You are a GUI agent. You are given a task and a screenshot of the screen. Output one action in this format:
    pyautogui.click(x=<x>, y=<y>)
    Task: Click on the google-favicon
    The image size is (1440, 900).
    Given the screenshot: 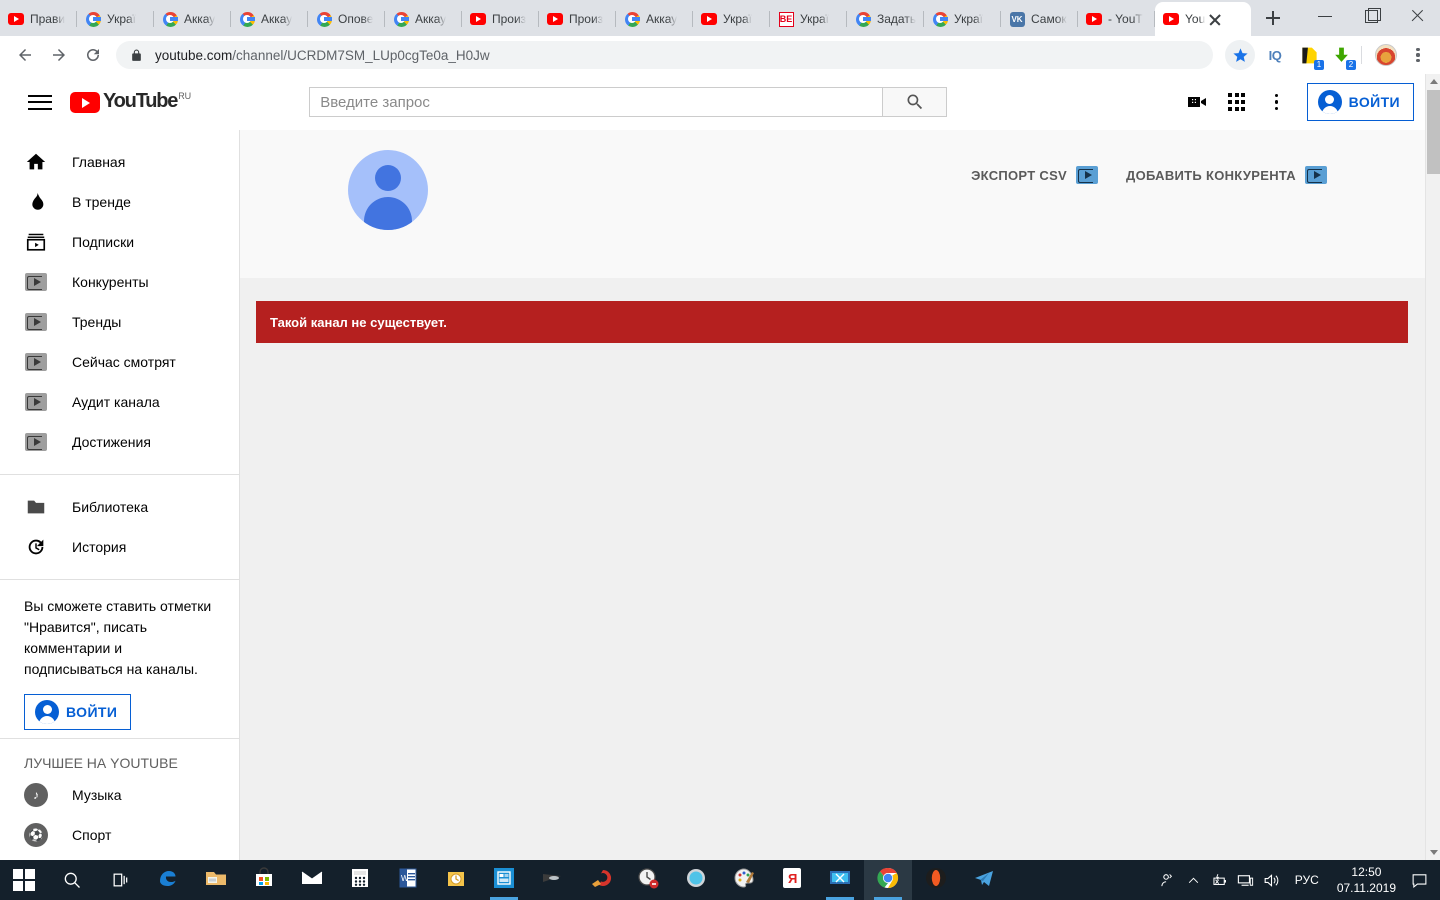 What is the action you would take?
    pyautogui.click(x=93, y=19)
    